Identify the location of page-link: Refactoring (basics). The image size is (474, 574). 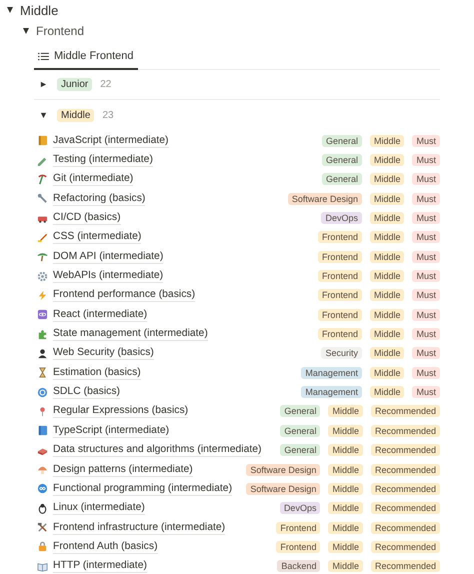
(99, 199).